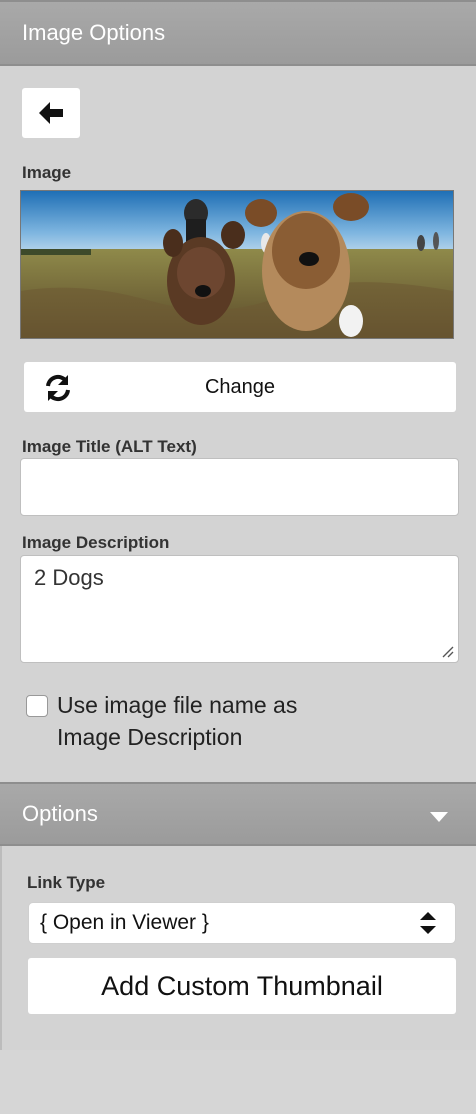 Image resolution: width=476 pixels, height=1114 pixels. What do you see at coordinates (124, 922) in the screenshot?
I see `link-type-value: { Open in Viewer }` at bounding box center [124, 922].